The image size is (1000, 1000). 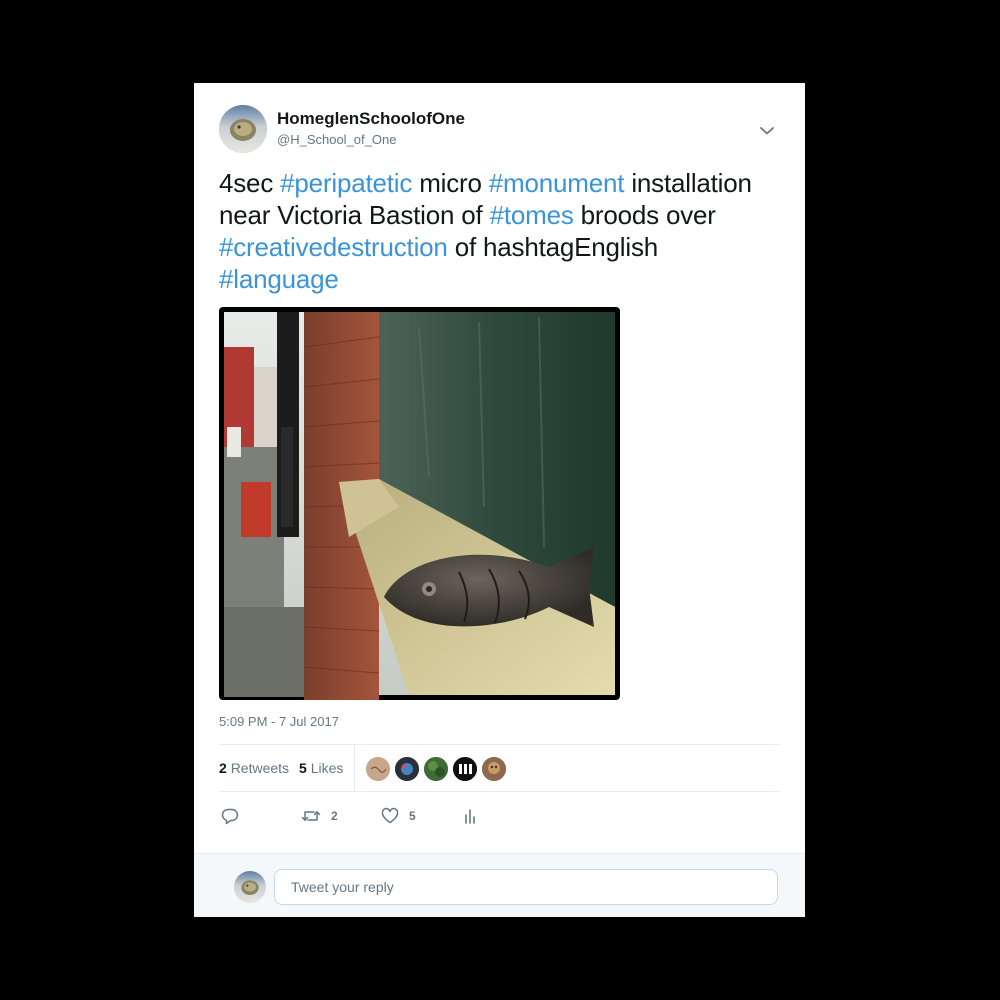 I want to click on hashtag-link: #language, so click(x=279, y=279).